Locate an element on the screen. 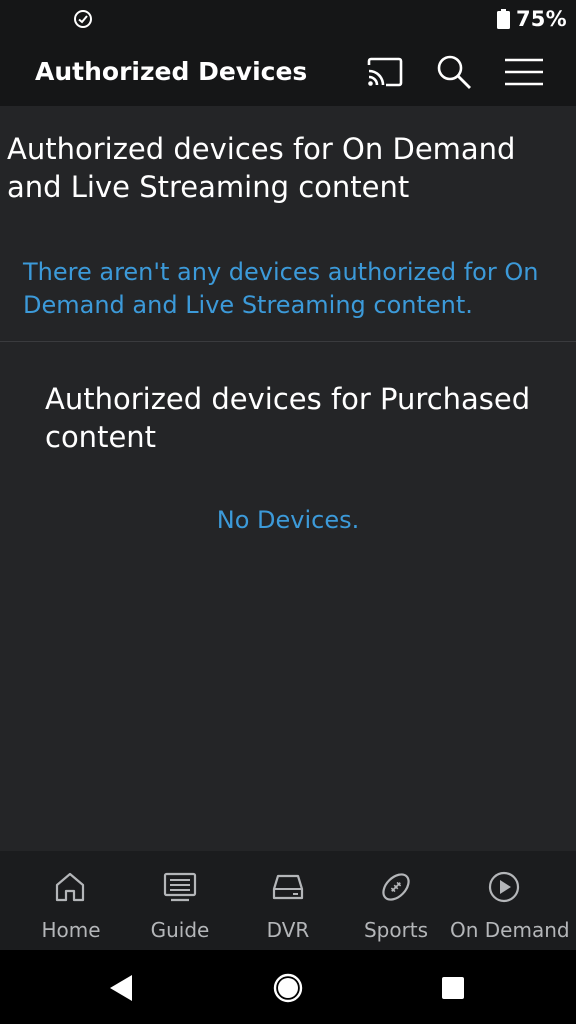 The height and width of the screenshot is (1024, 576). cast-icon is located at coordinates (384, 72).